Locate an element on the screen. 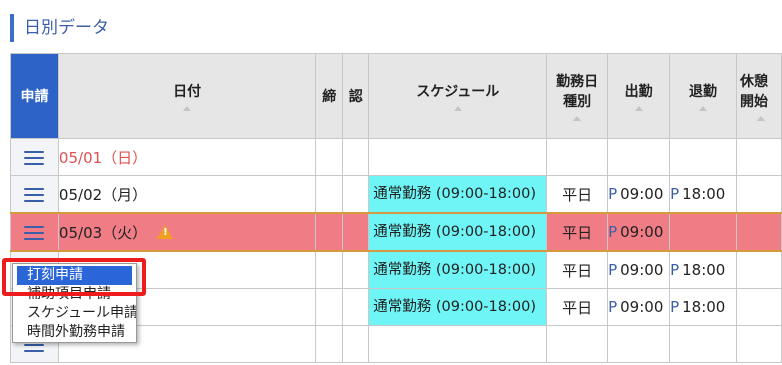 Image resolution: width=782 pixels, height=365 pixels. table-row: 05/03（火）! 通常勤務 (09:00-18:00) 平日 P 09:00 is located at coordinates (396, 232).